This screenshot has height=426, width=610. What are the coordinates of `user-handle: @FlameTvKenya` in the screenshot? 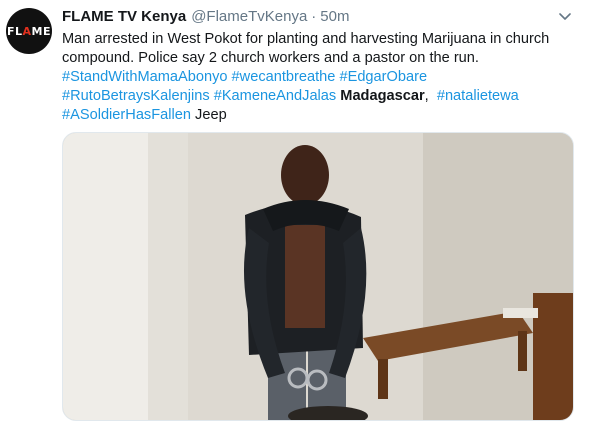 It's located at (249, 16).